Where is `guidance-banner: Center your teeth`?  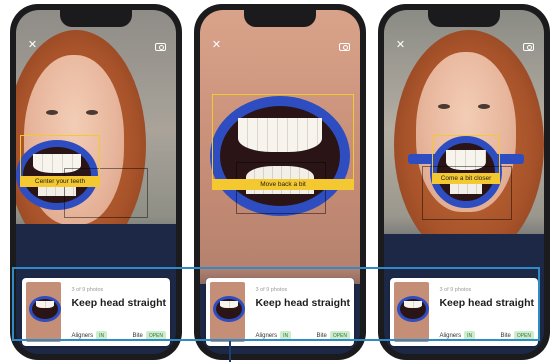
guidance-banner: Center your teeth is located at coordinates (60, 181).